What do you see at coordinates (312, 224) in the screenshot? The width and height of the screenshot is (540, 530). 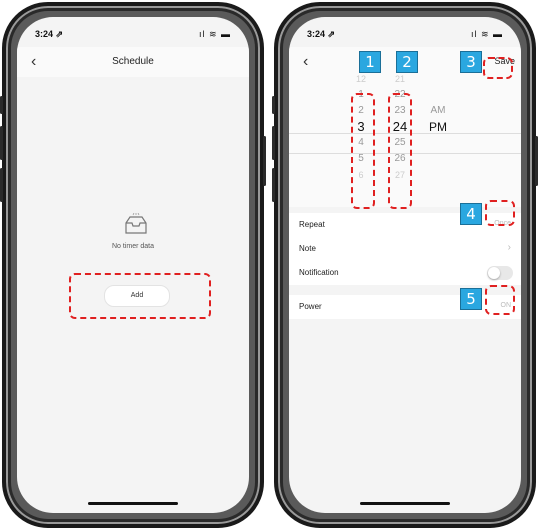 I see `repeat-label: Repeat` at bounding box center [312, 224].